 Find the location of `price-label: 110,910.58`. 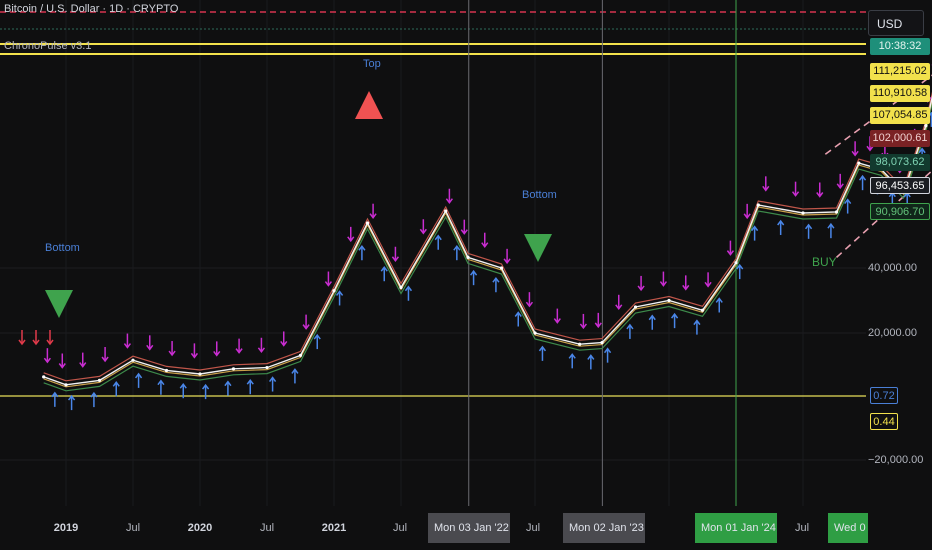

price-label: 110,910.58 is located at coordinates (900, 93).